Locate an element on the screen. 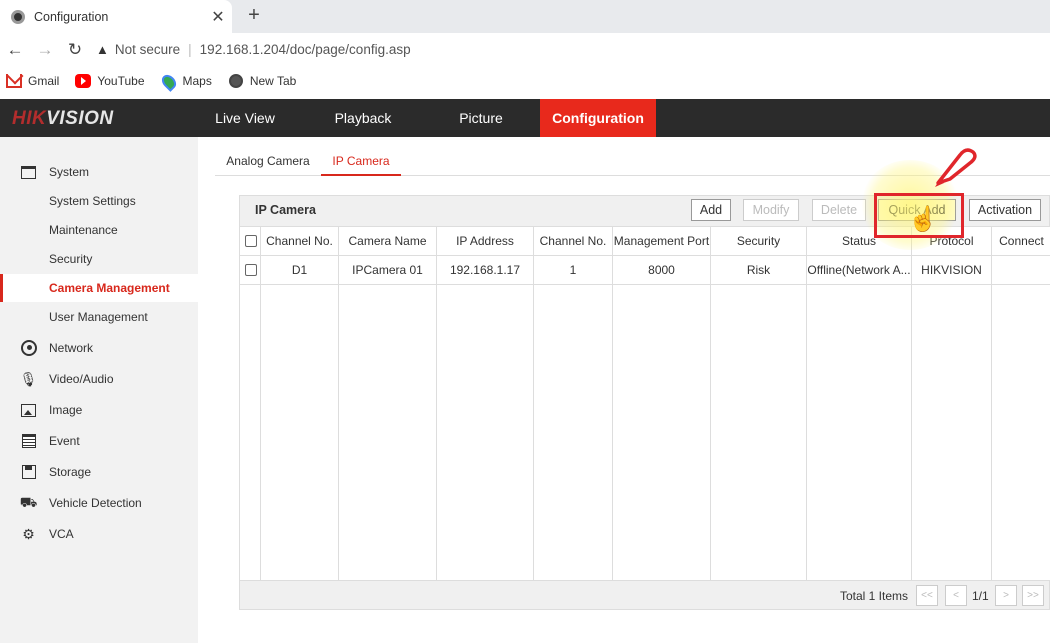  select-all-checkbox is located at coordinates (251, 241).